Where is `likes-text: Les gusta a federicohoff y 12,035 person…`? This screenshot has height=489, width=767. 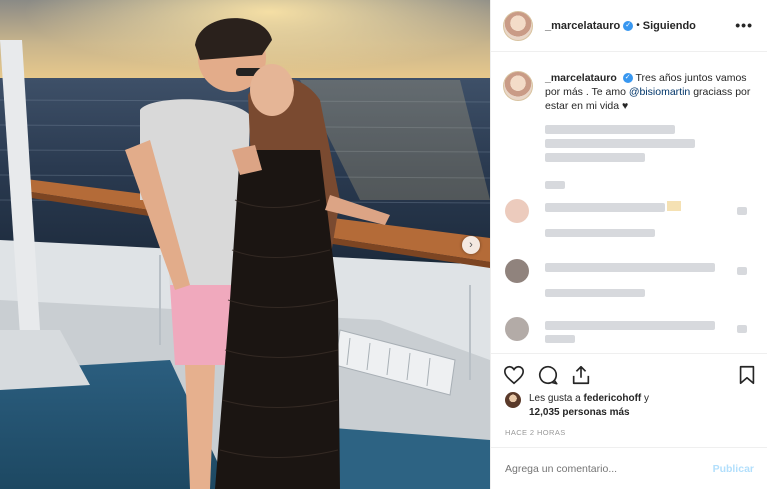 likes-text: Les gusta a federicohoff y 12,035 person… is located at coordinates (589, 406).